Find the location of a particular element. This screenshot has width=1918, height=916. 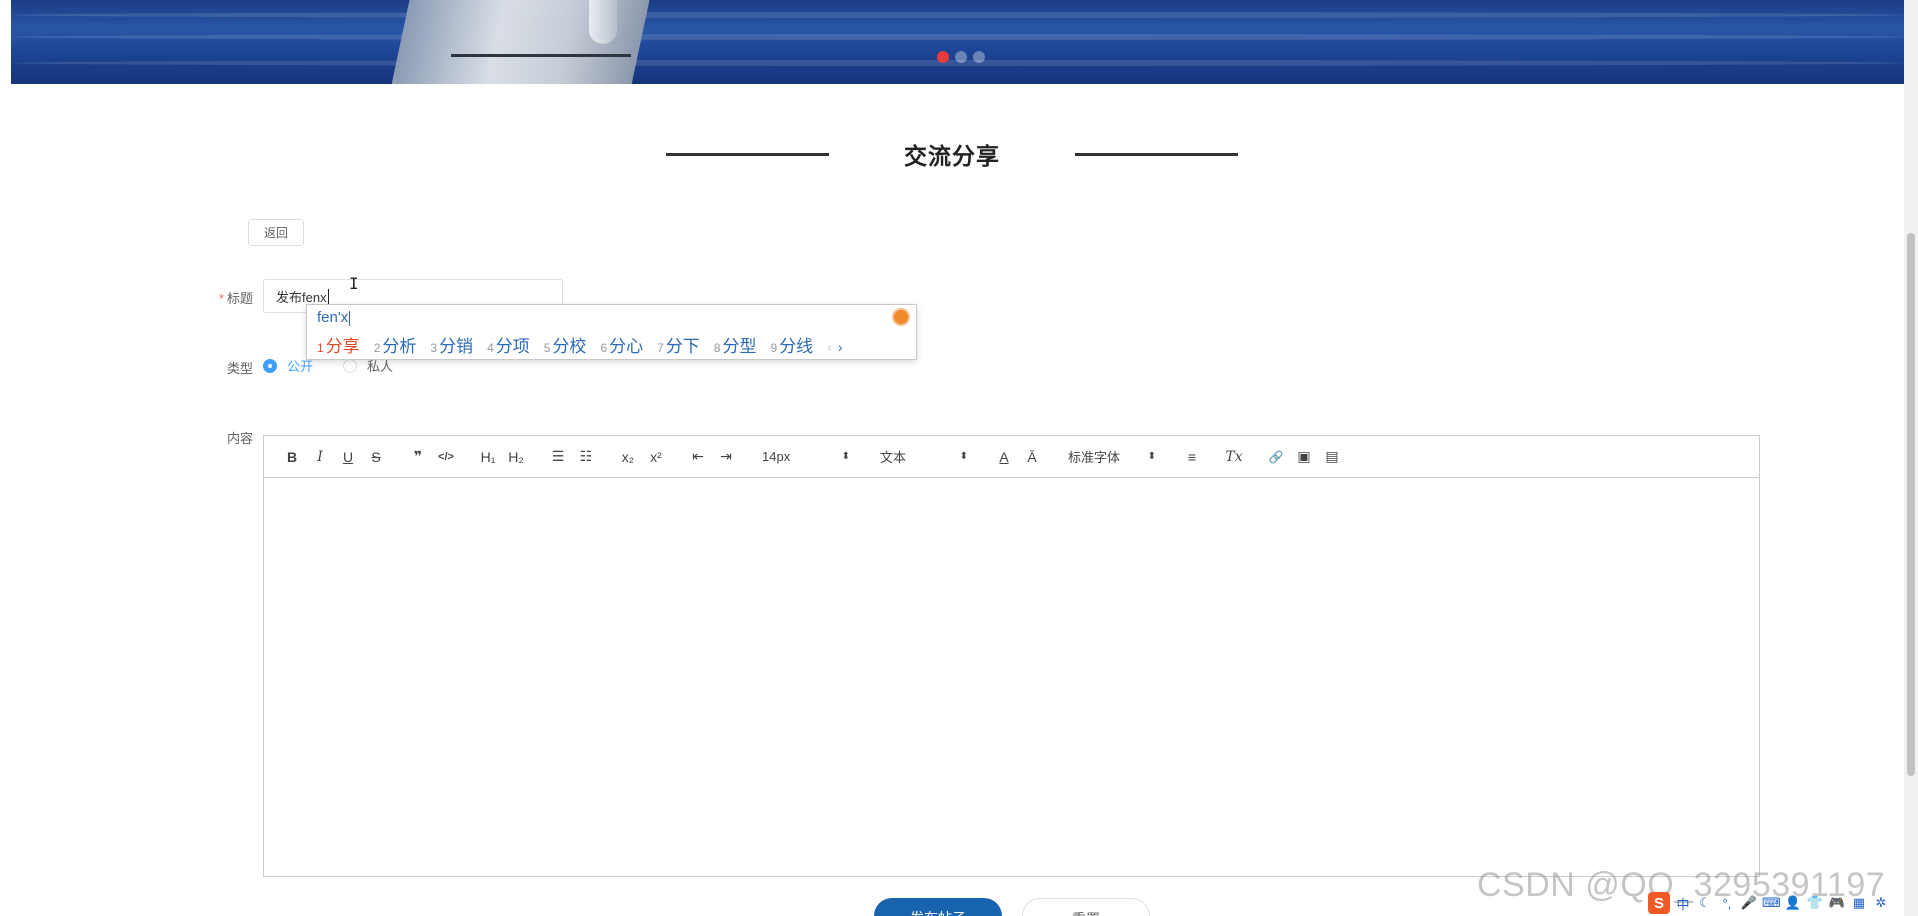

clean-format-icon: Tx is located at coordinates (1234, 457).